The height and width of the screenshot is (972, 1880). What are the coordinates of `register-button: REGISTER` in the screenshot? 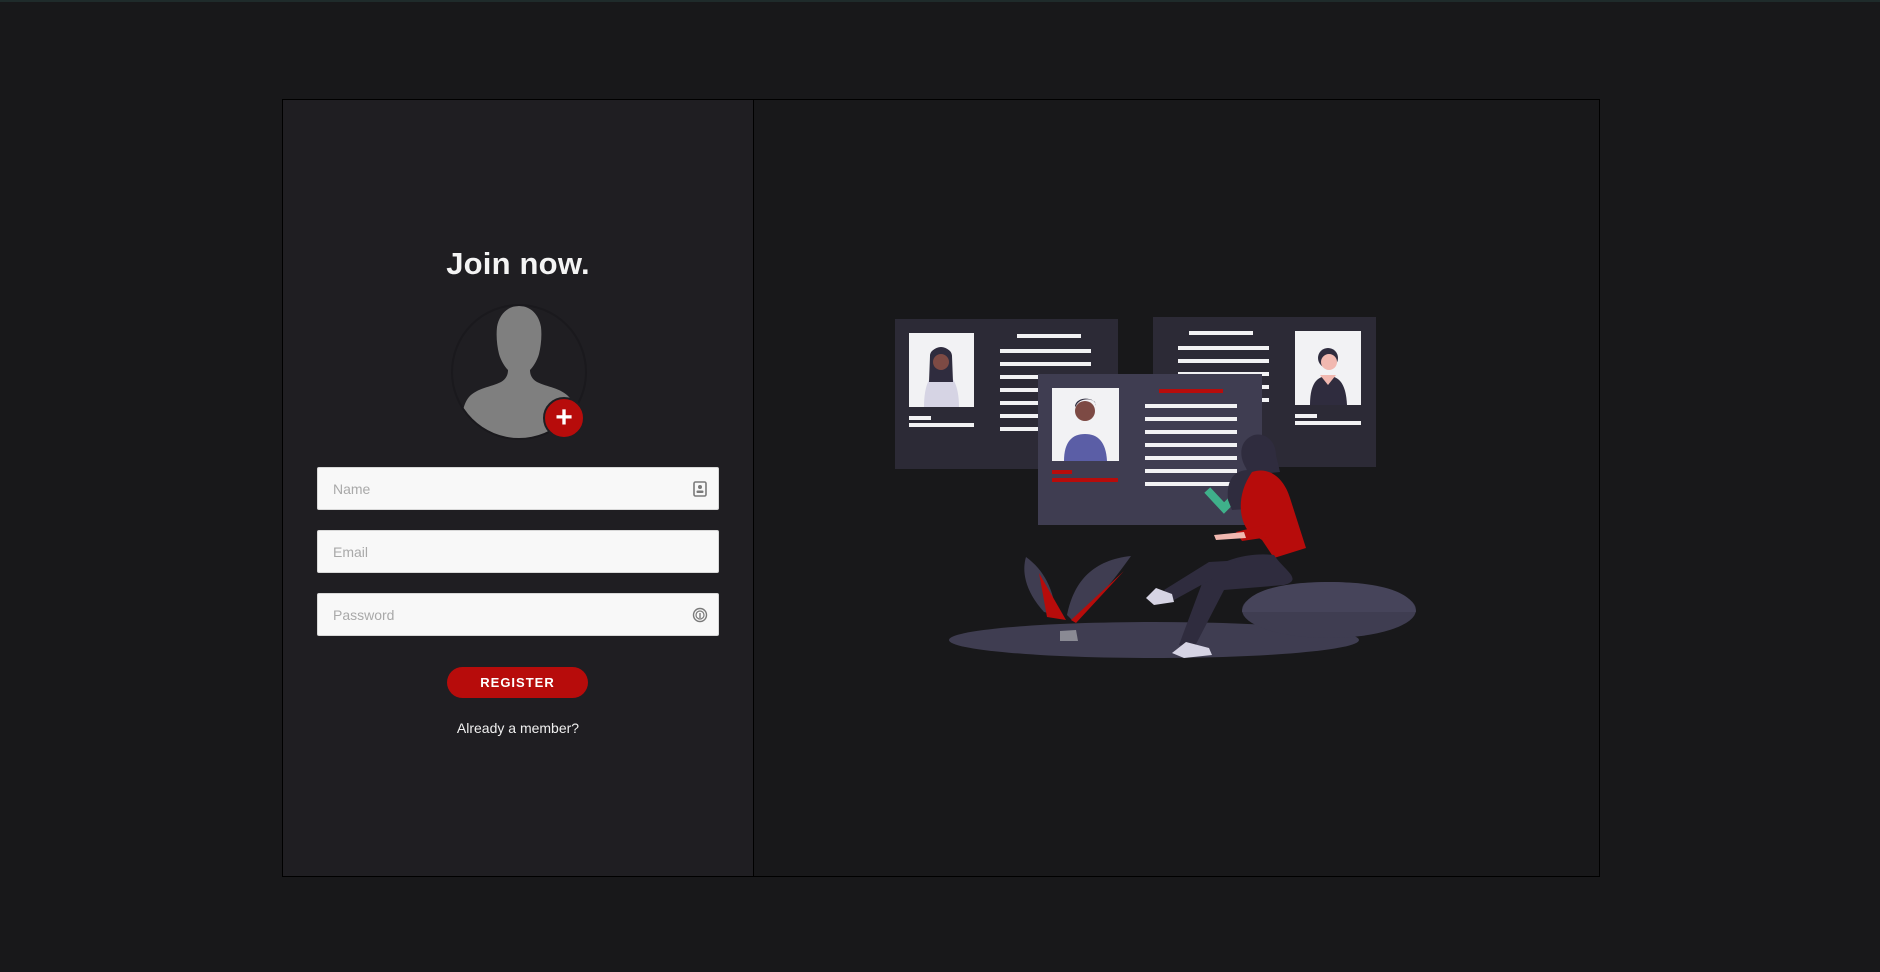 It's located at (517, 682).